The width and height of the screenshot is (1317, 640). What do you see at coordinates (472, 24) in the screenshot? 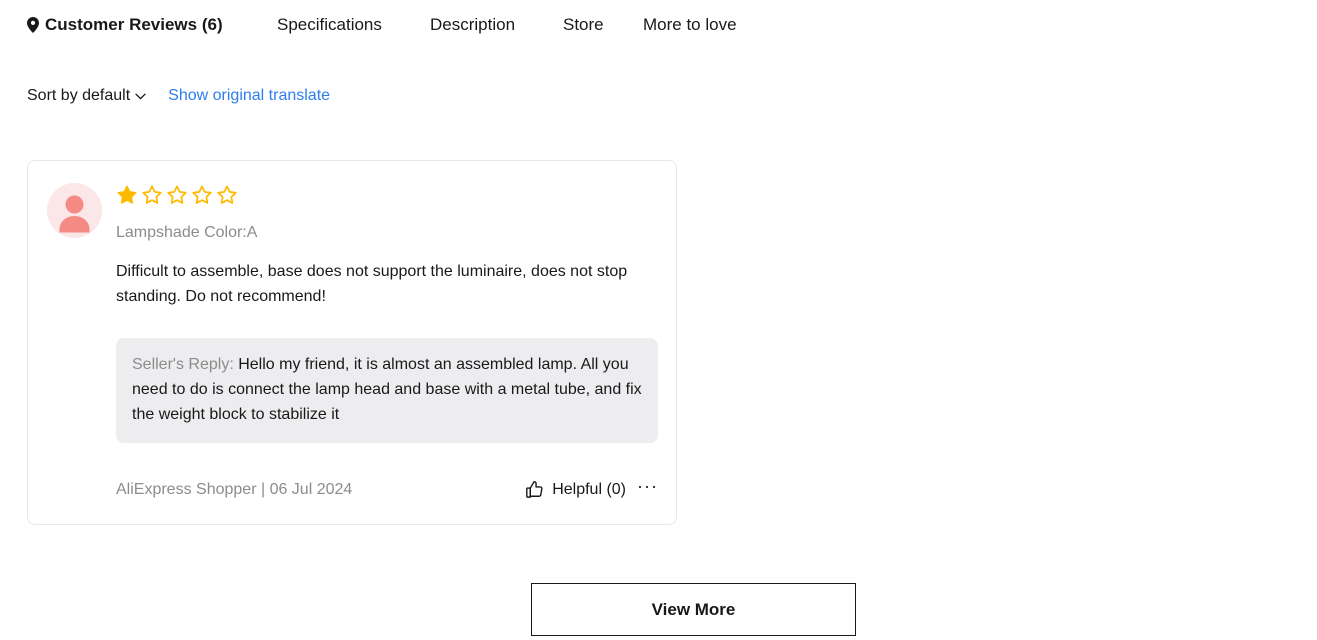
I see `tab-description: Description` at bounding box center [472, 24].